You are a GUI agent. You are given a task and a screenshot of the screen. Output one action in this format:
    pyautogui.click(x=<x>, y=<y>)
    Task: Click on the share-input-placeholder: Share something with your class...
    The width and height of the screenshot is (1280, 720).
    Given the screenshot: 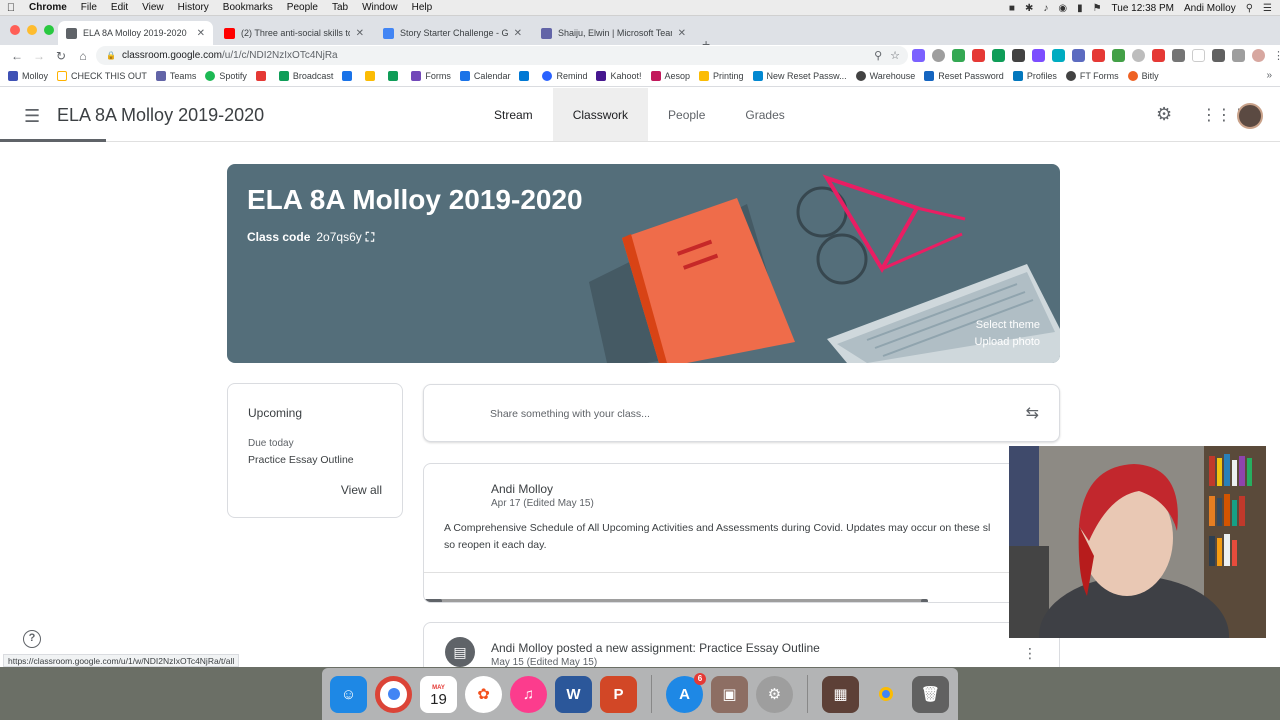 What is the action you would take?
    pyautogui.click(x=570, y=414)
    